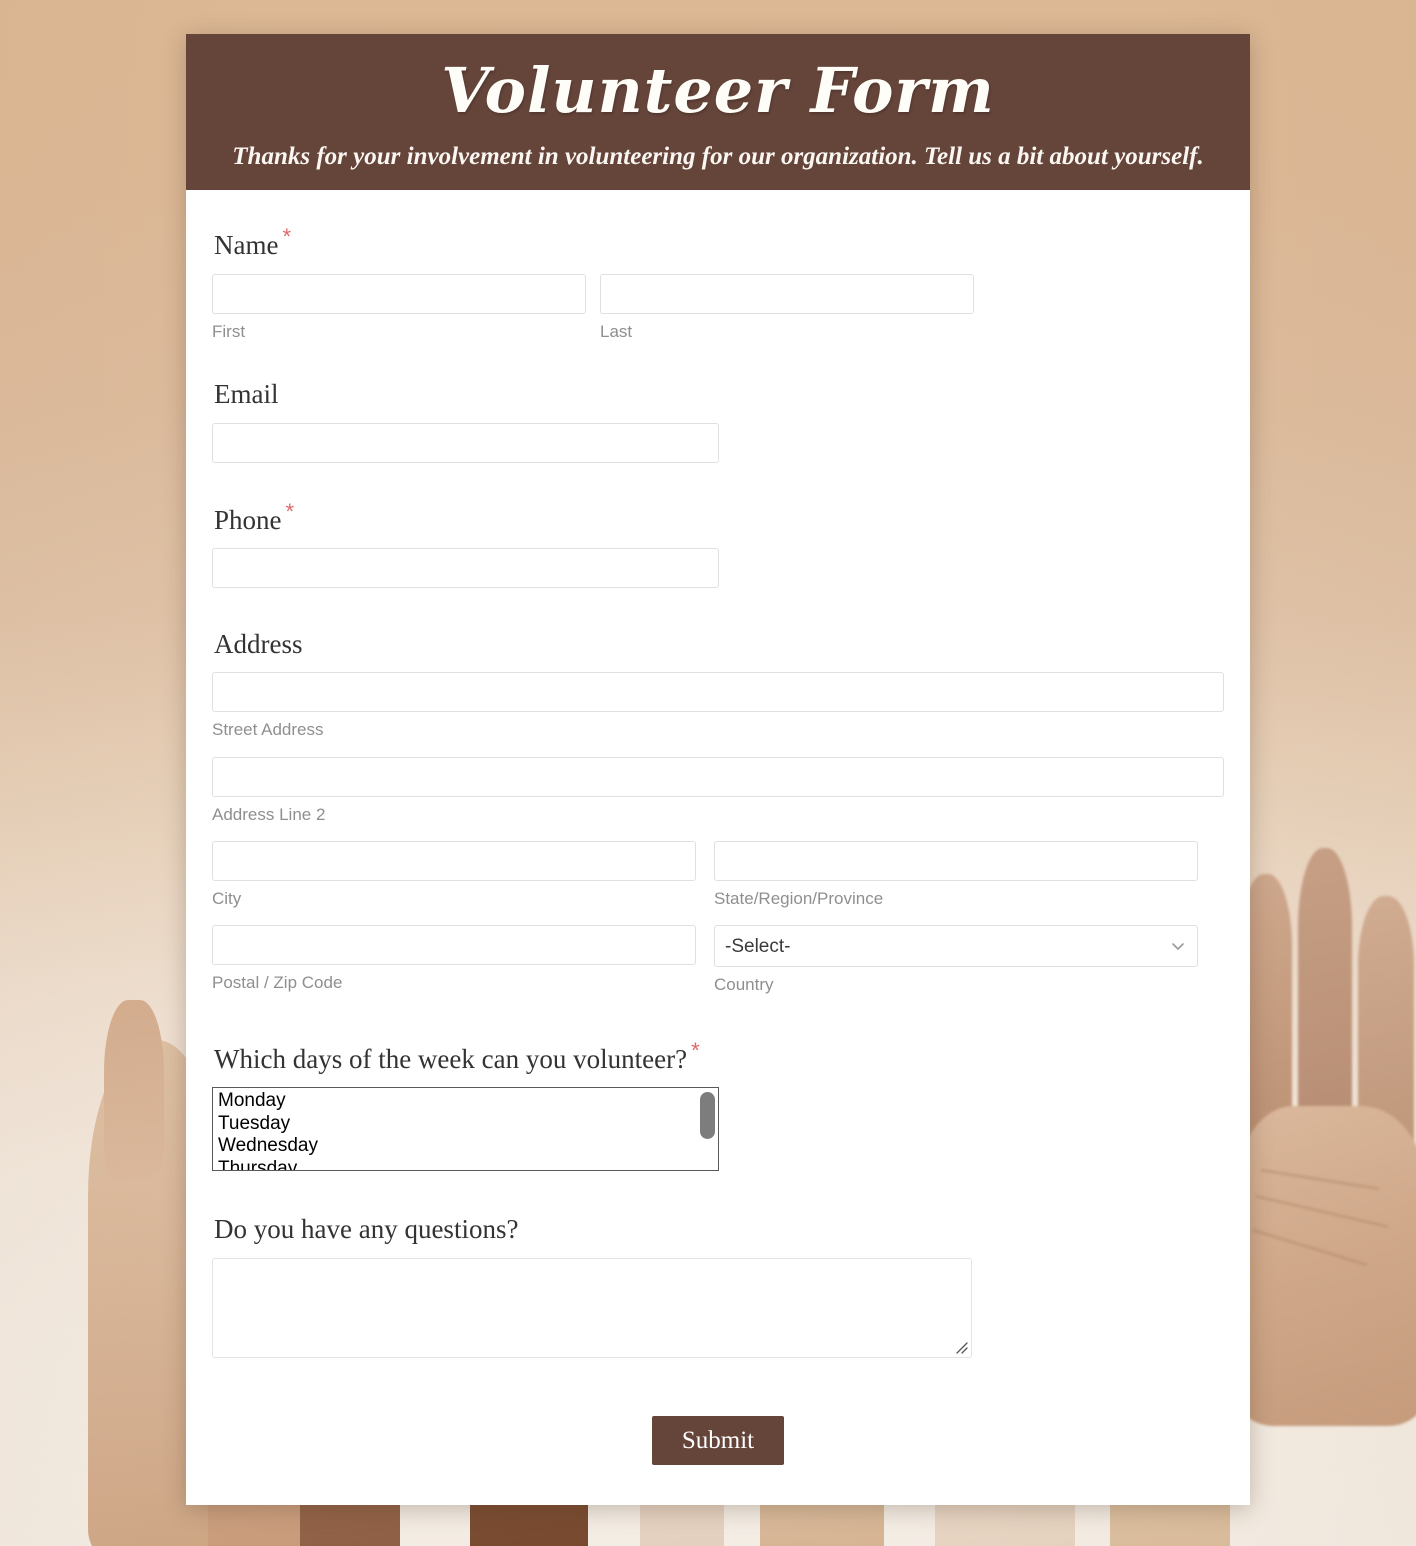 The height and width of the screenshot is (1546, 1416). I want to click on phone-input, so click(465, 567).